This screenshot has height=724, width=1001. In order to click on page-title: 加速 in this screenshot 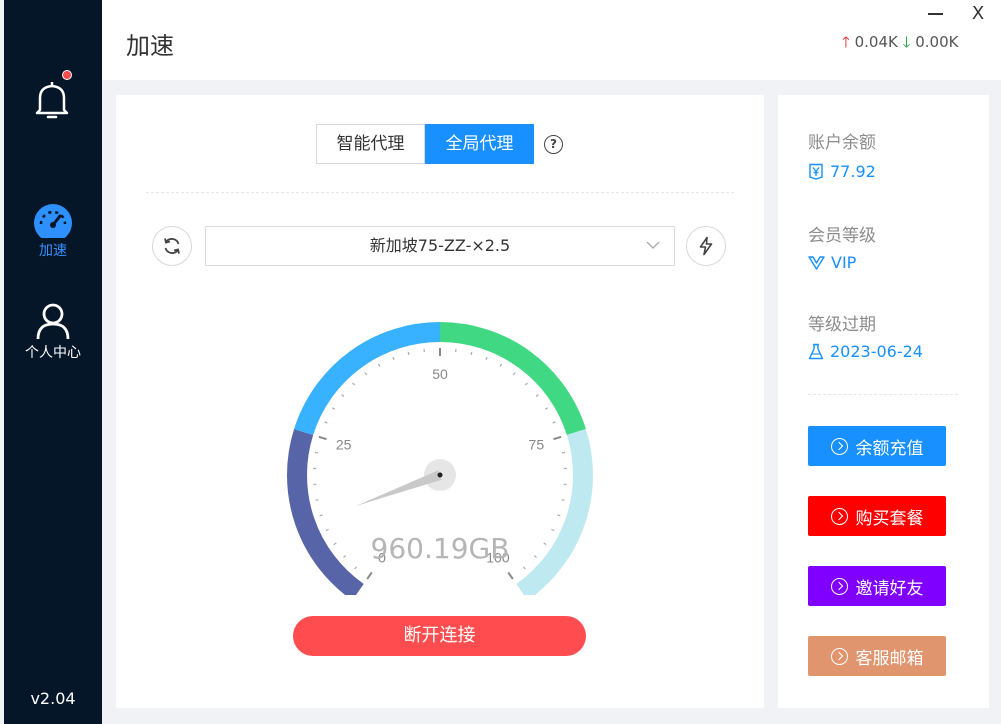, I will do `click(150, 46)`.